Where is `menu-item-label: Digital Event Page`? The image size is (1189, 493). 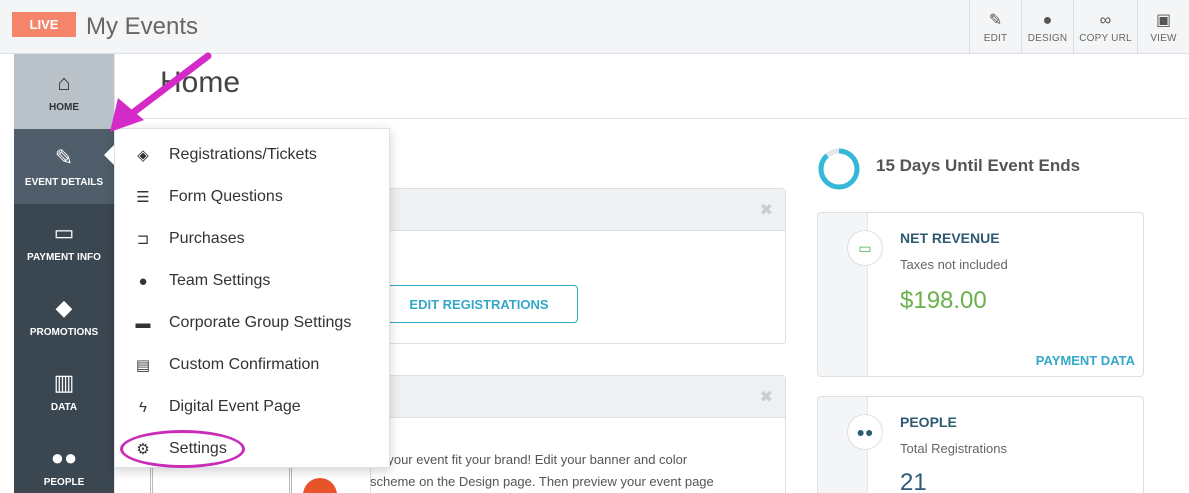 menu-item-label: Digital Event Page is located at coordinates (235, 406).